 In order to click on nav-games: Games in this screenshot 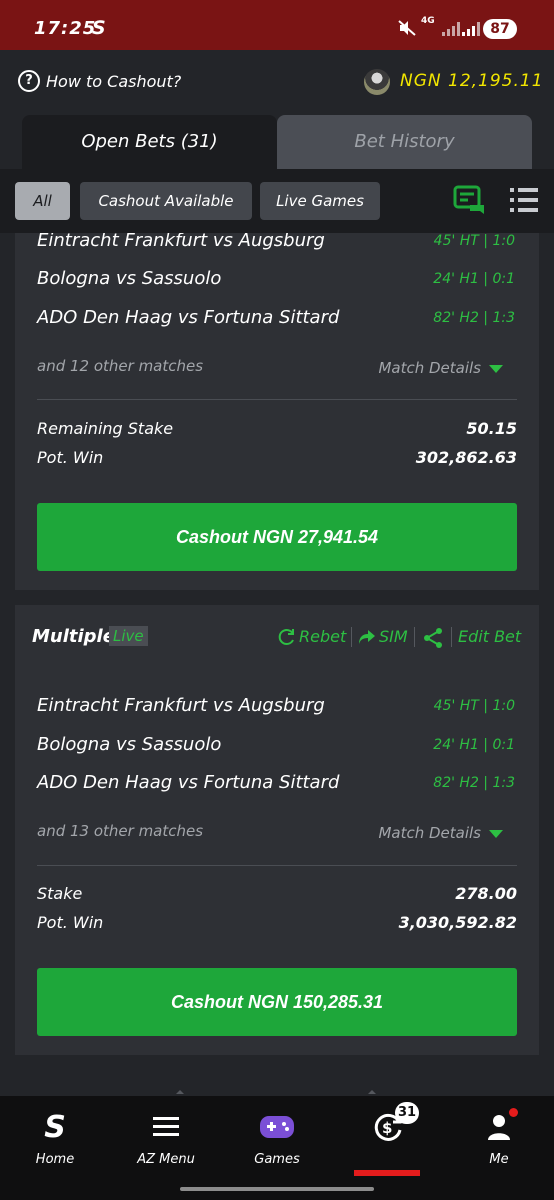, I will do `click(277, 1139)`.